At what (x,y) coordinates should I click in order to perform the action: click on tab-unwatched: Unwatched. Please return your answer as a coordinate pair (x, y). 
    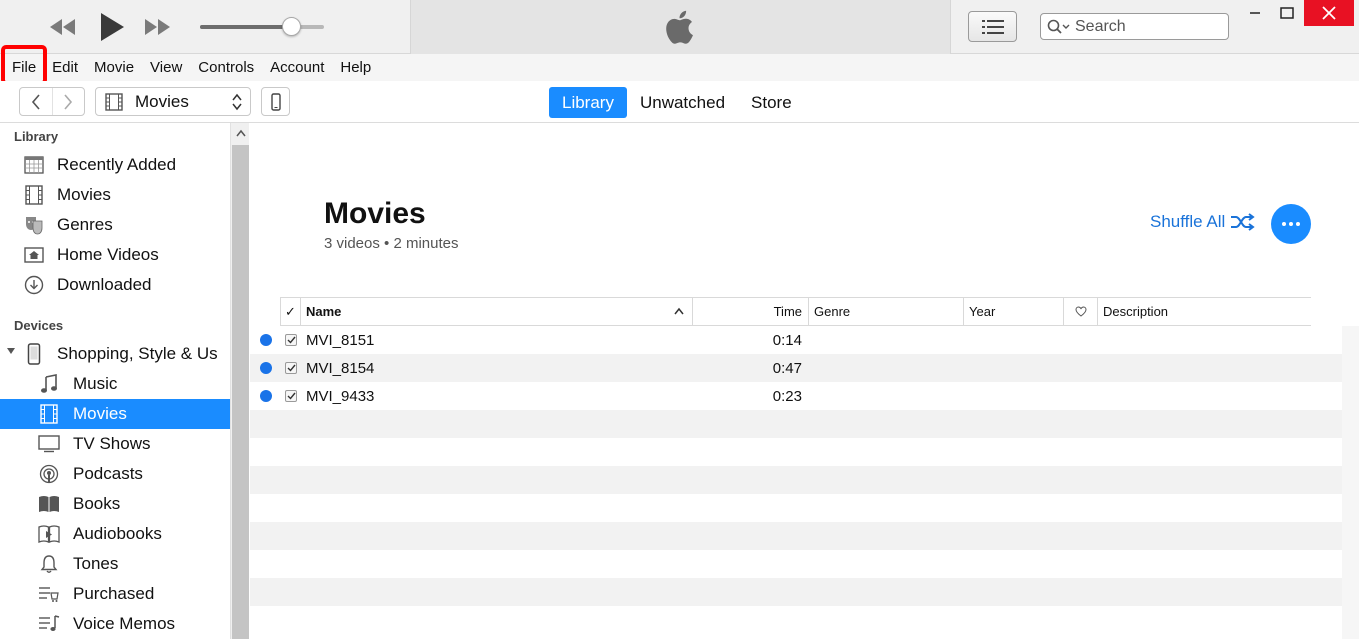
    Looking at the image, I should click on (682, 102).